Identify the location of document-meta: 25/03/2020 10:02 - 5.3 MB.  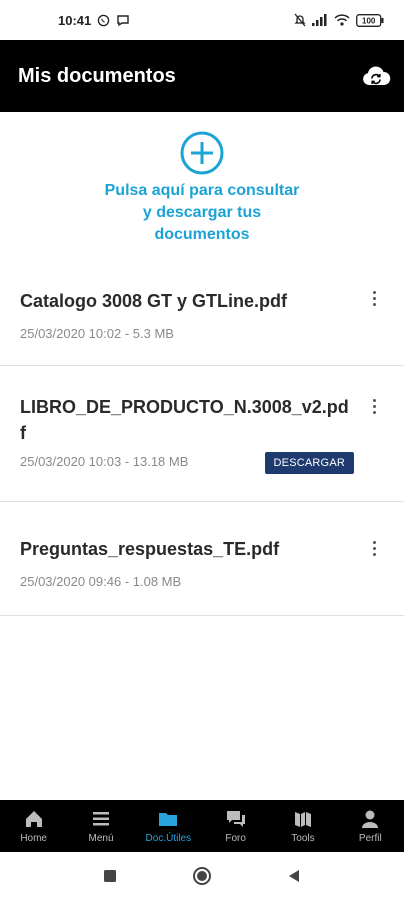
(97, 333).